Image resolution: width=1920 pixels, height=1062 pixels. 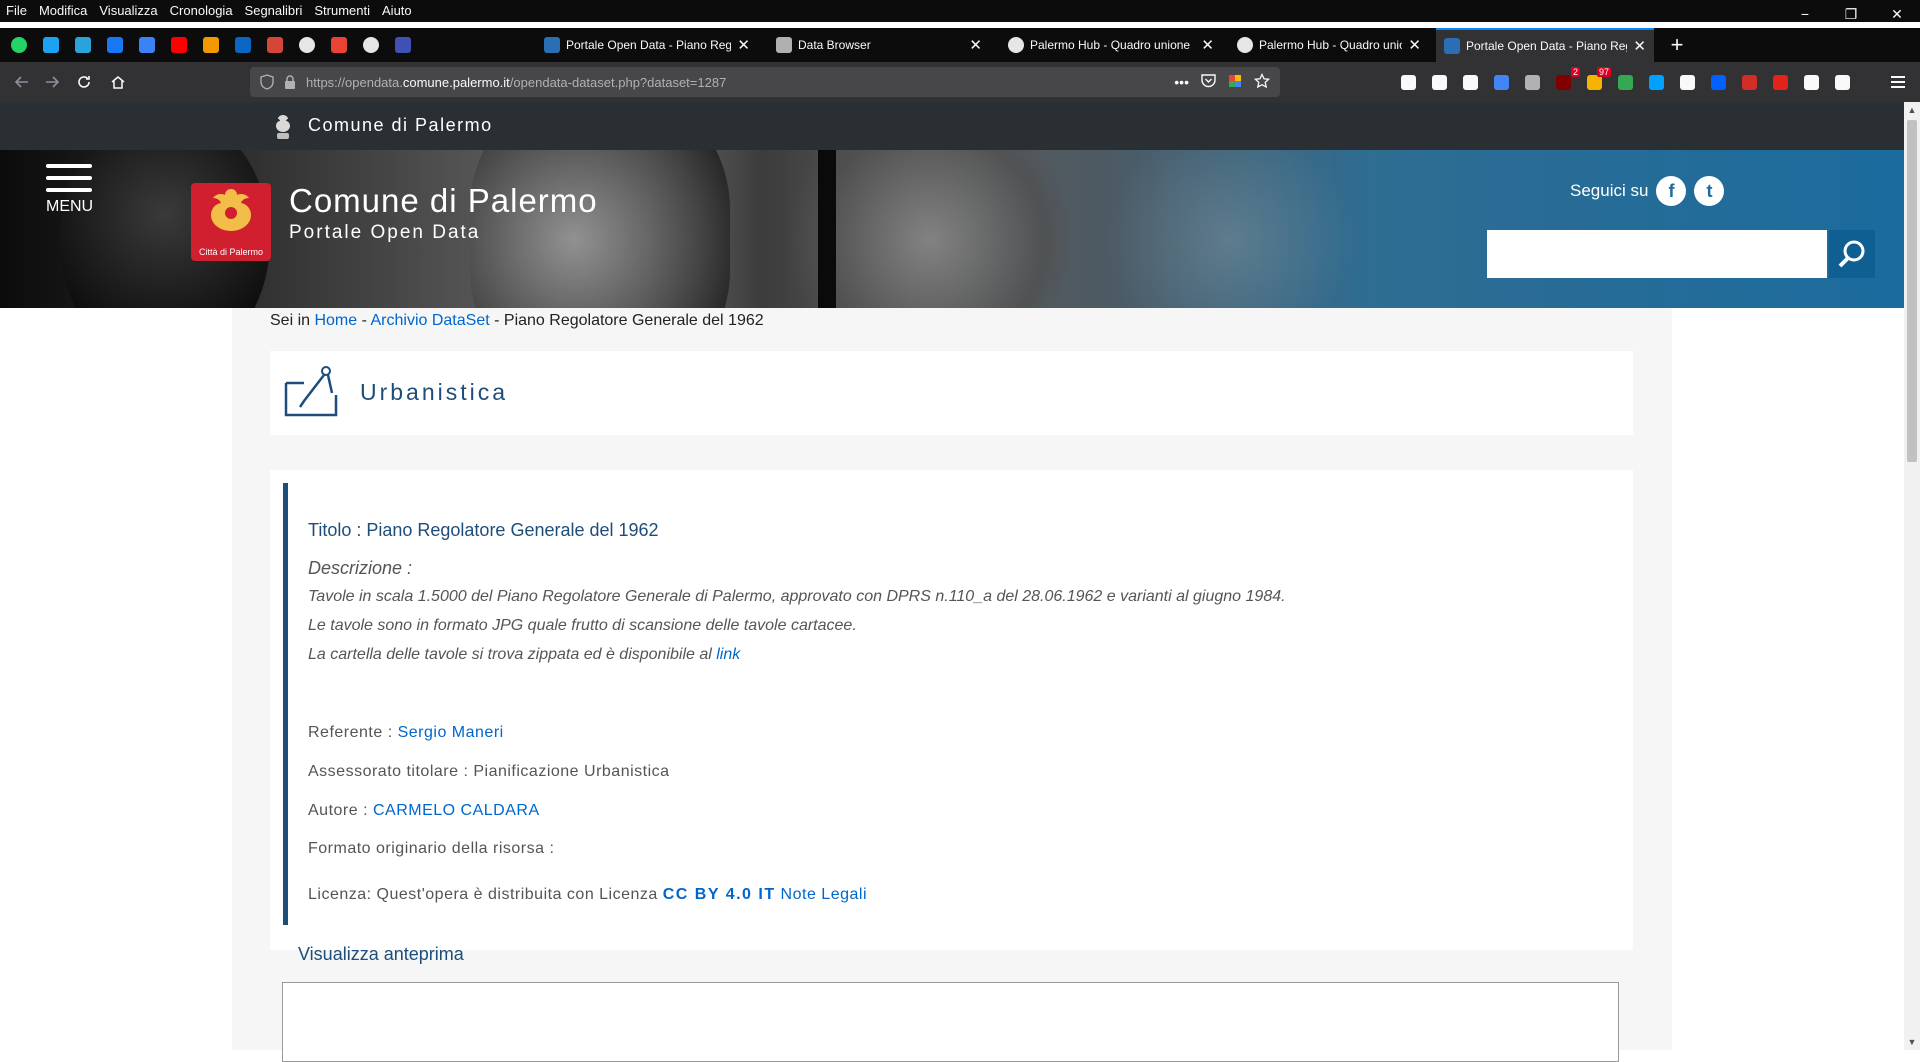 I want to click on chart-icon, so click(x=403, y=45).